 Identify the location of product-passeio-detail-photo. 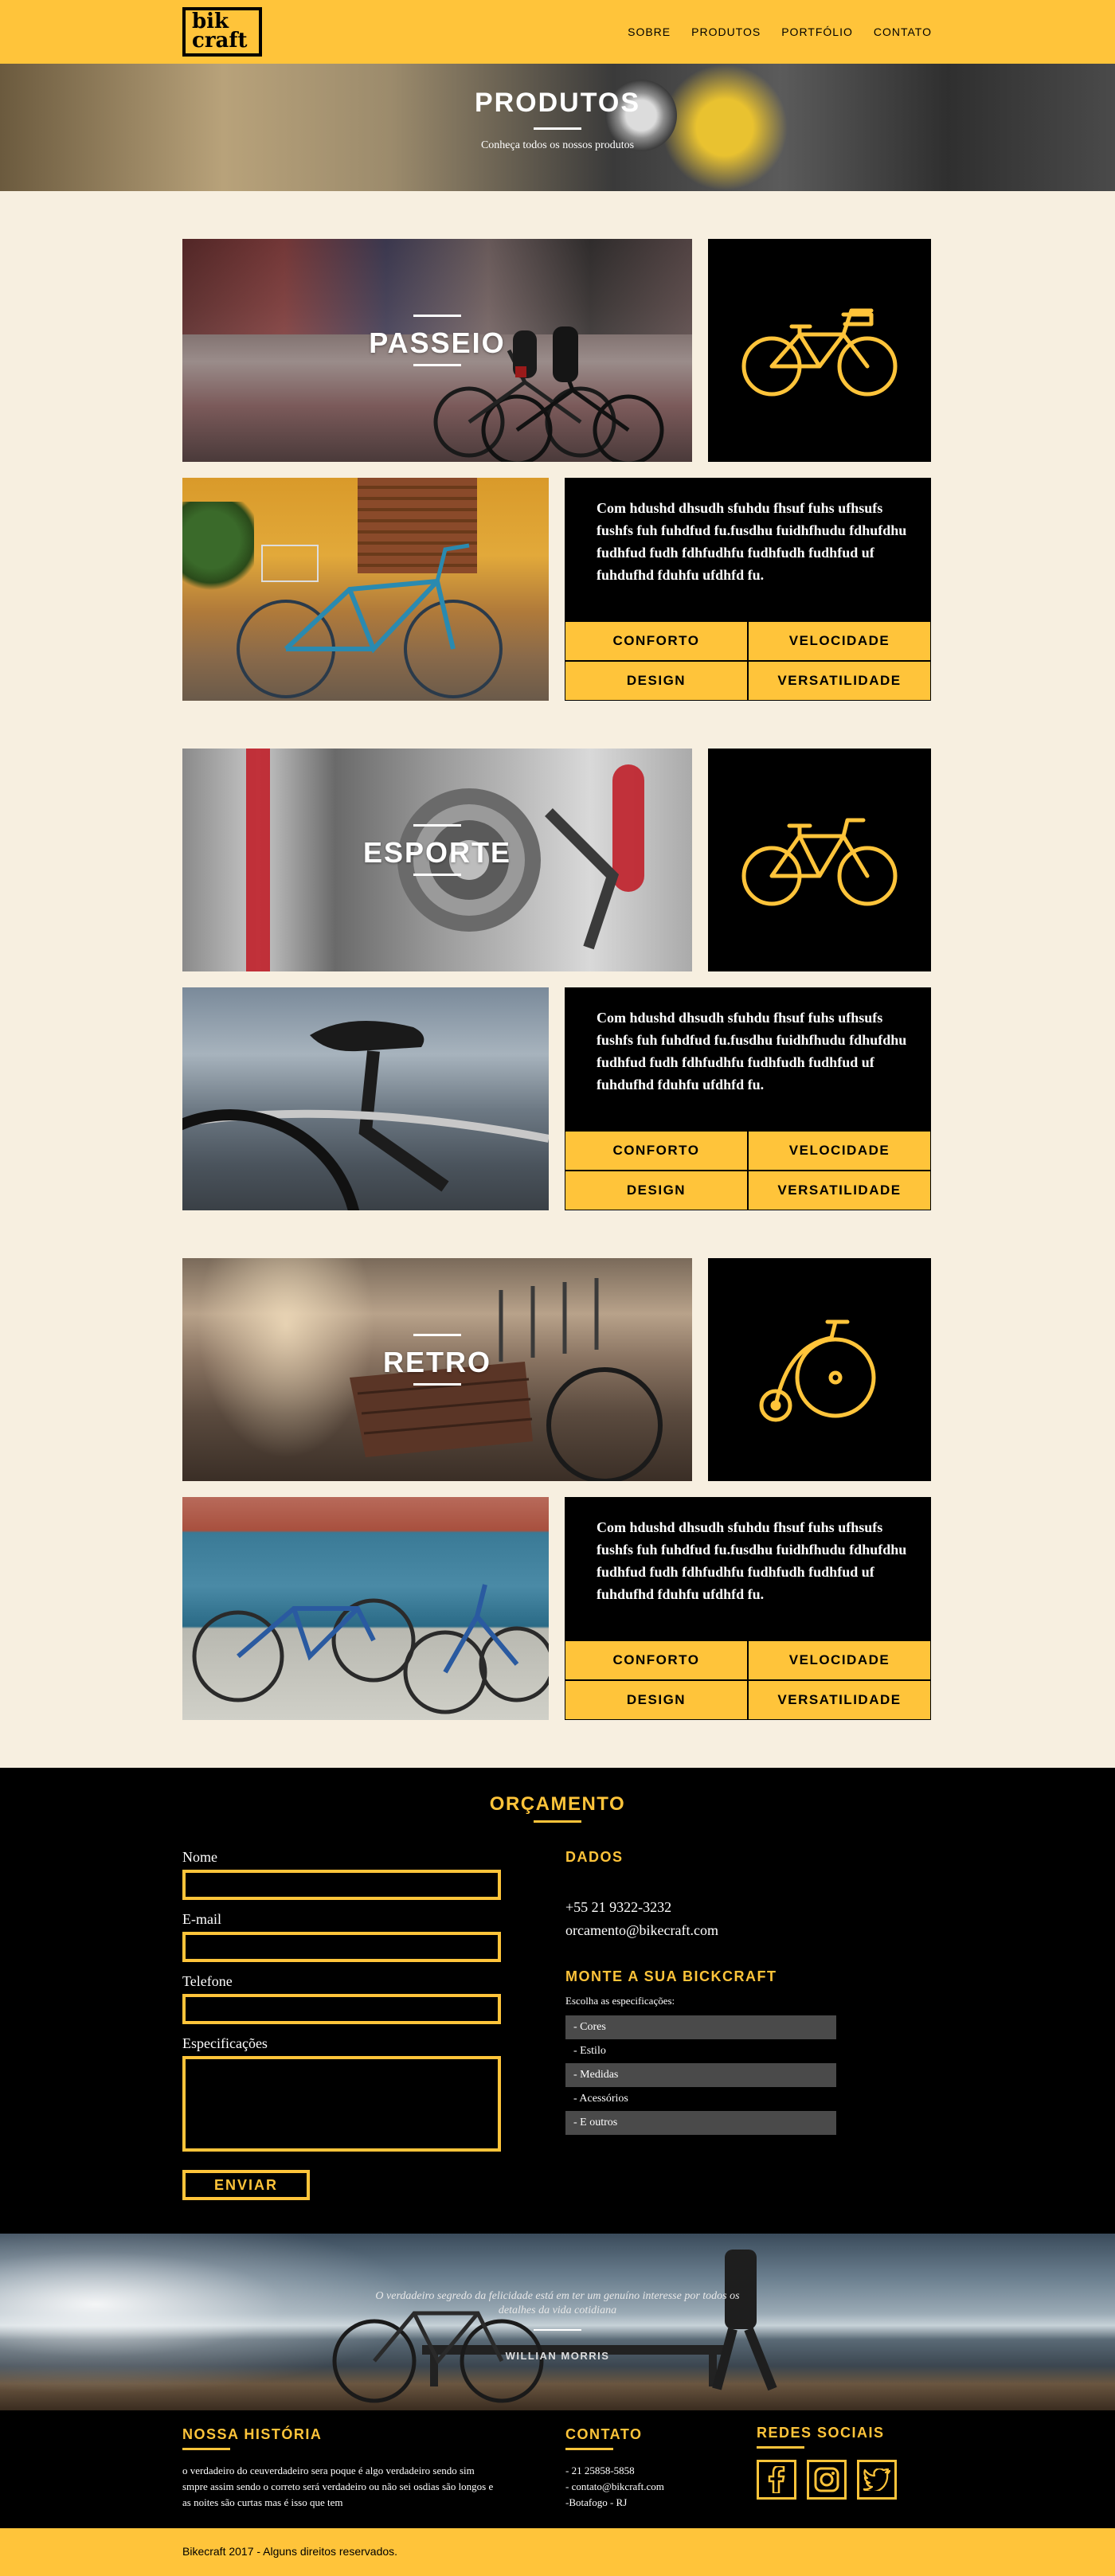
(365, 589).